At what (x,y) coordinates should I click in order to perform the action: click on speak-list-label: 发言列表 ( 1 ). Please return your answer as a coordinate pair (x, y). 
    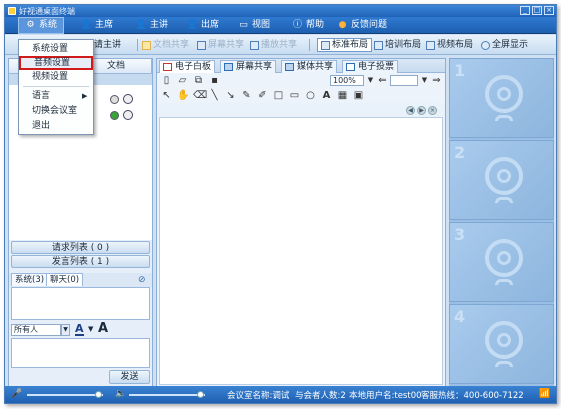
    Looking at the image, I should click on (80, 262).